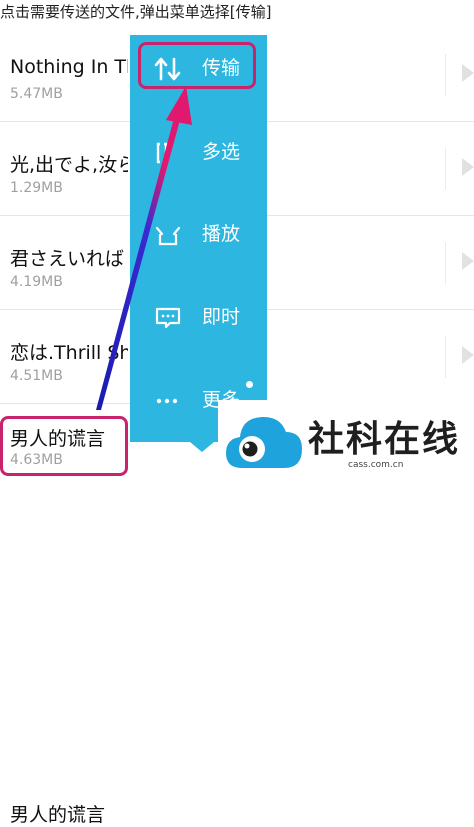 Image resolution: width=474 pixels, height=827 pixels. I want to click on selected-song-highlight, so click(64, 446).